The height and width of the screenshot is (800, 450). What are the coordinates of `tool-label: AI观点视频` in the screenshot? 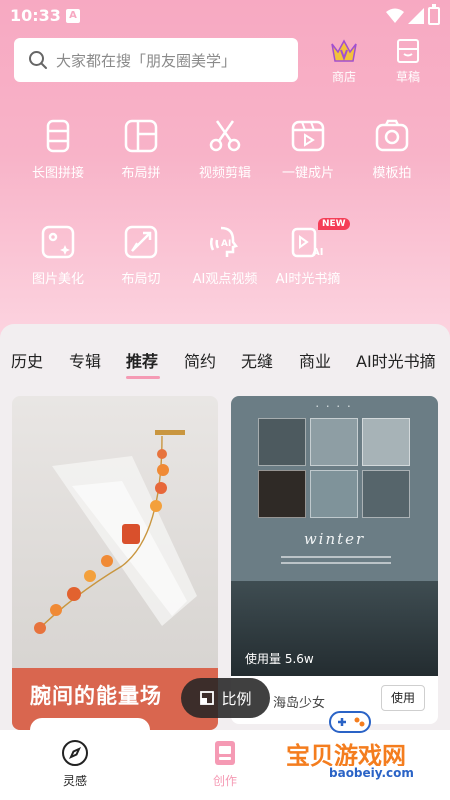 It's located at (225, 279).